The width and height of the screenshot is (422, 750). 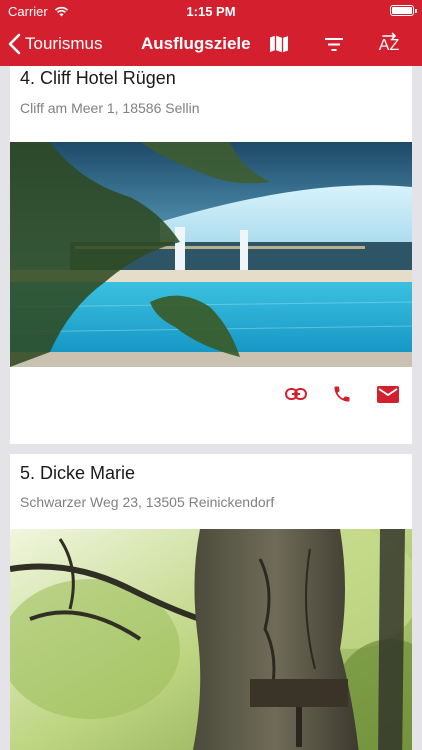 I want to click on status-bar: Carrier 1:15 PM, so click(x=211, y=11).